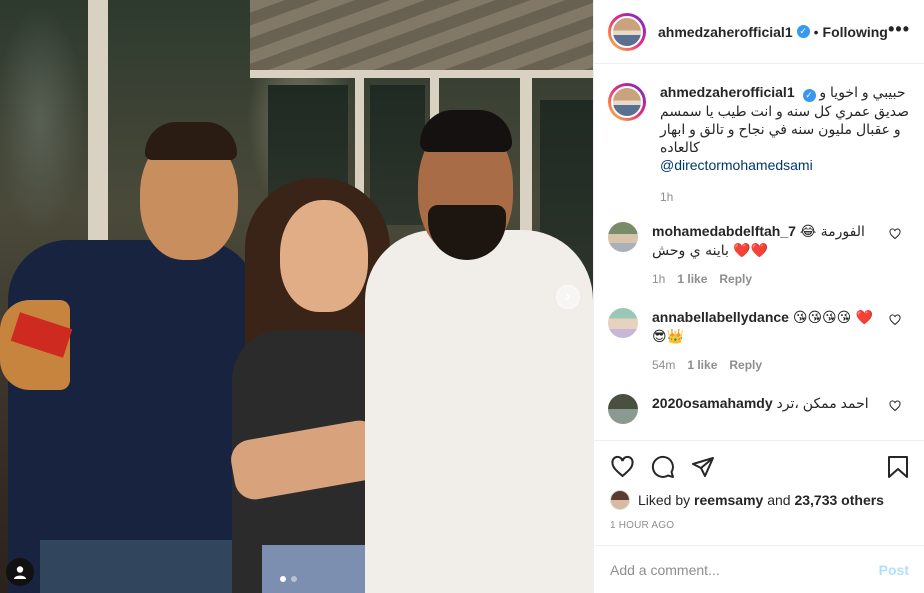 This screenshot has width=924, height=593. I want to click on action-icons, so click(759, 467).